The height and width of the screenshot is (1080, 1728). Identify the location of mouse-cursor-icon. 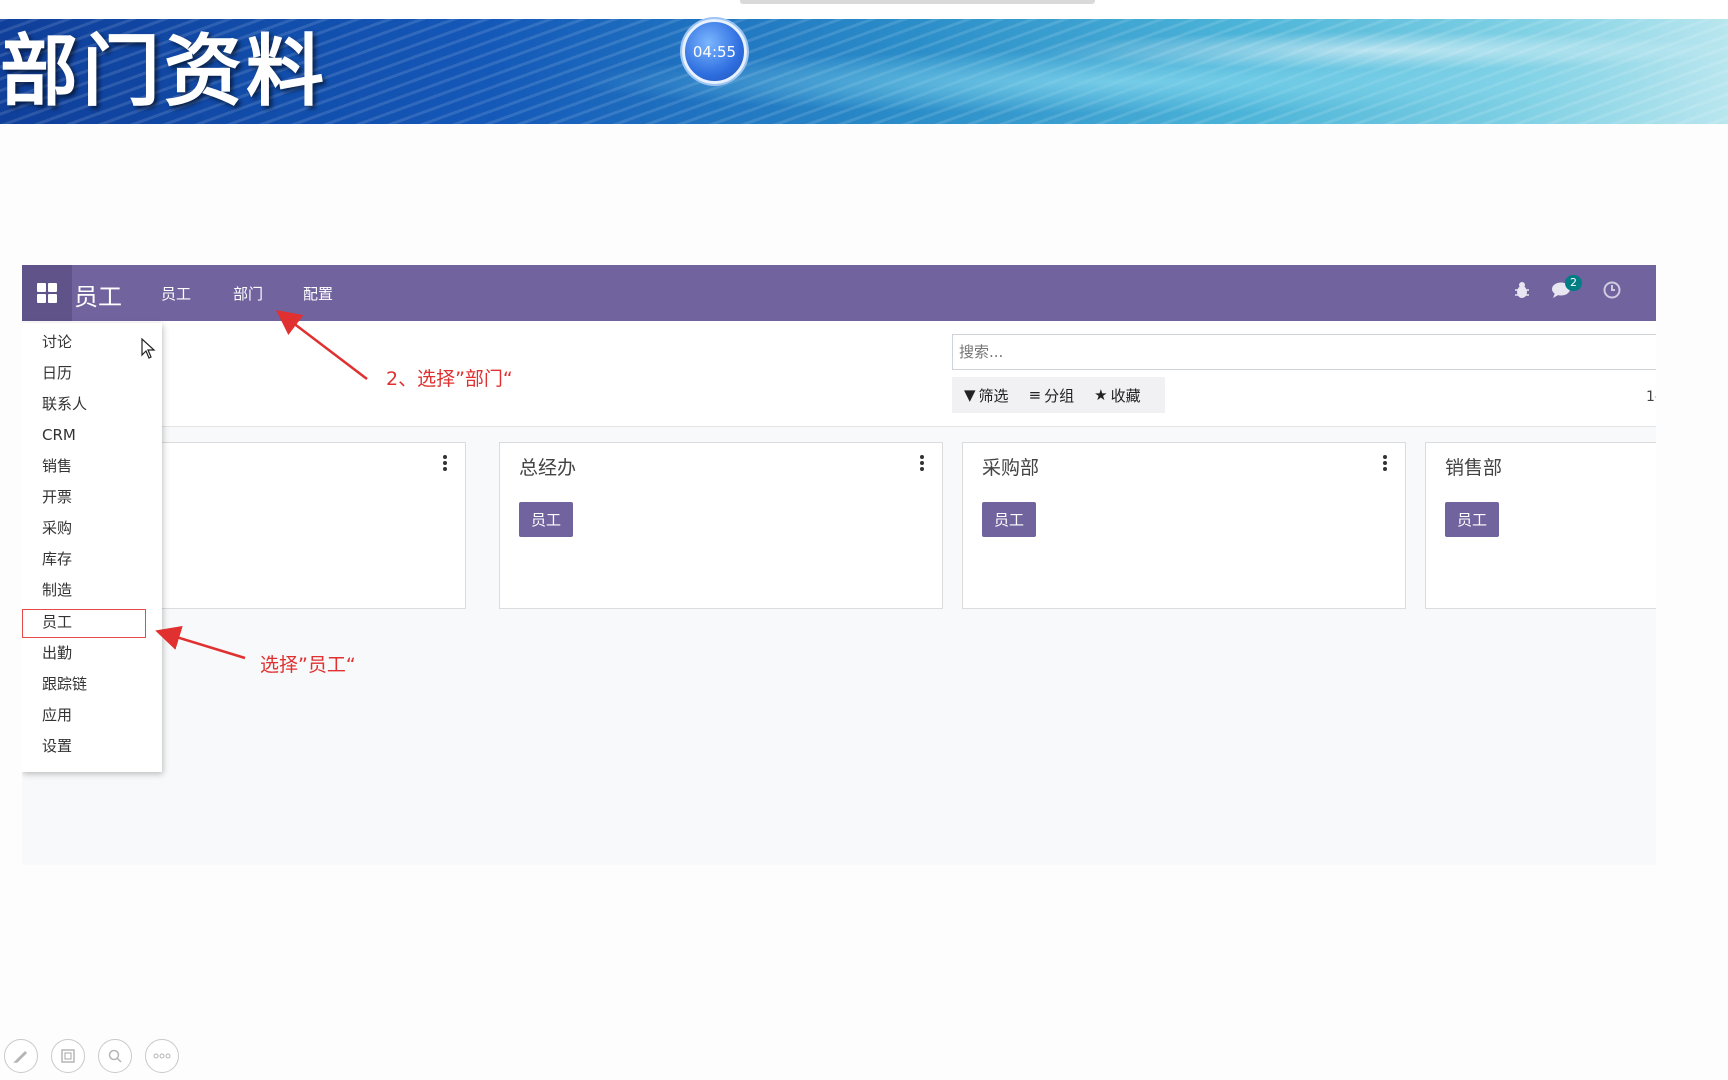
(148, 348).